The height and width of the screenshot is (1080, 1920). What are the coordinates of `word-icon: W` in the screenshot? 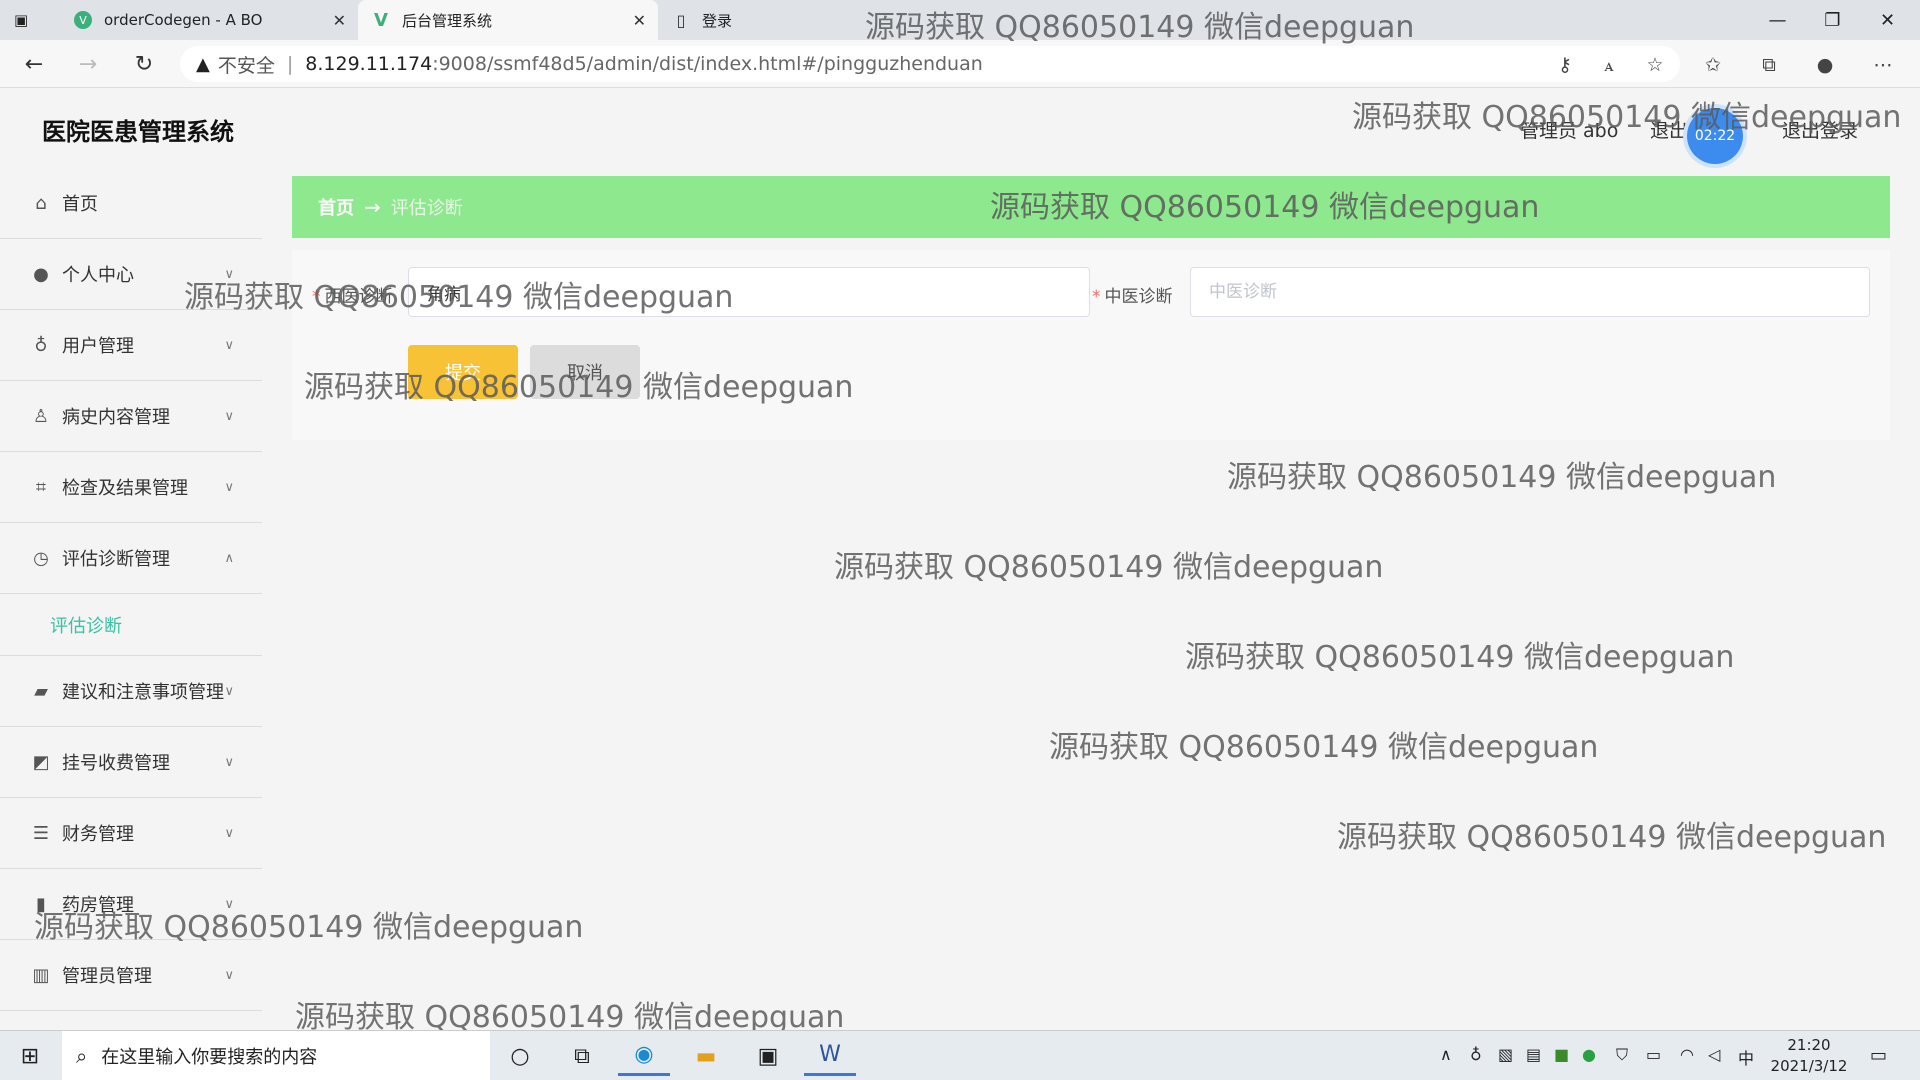 It's located at (830, 1054).